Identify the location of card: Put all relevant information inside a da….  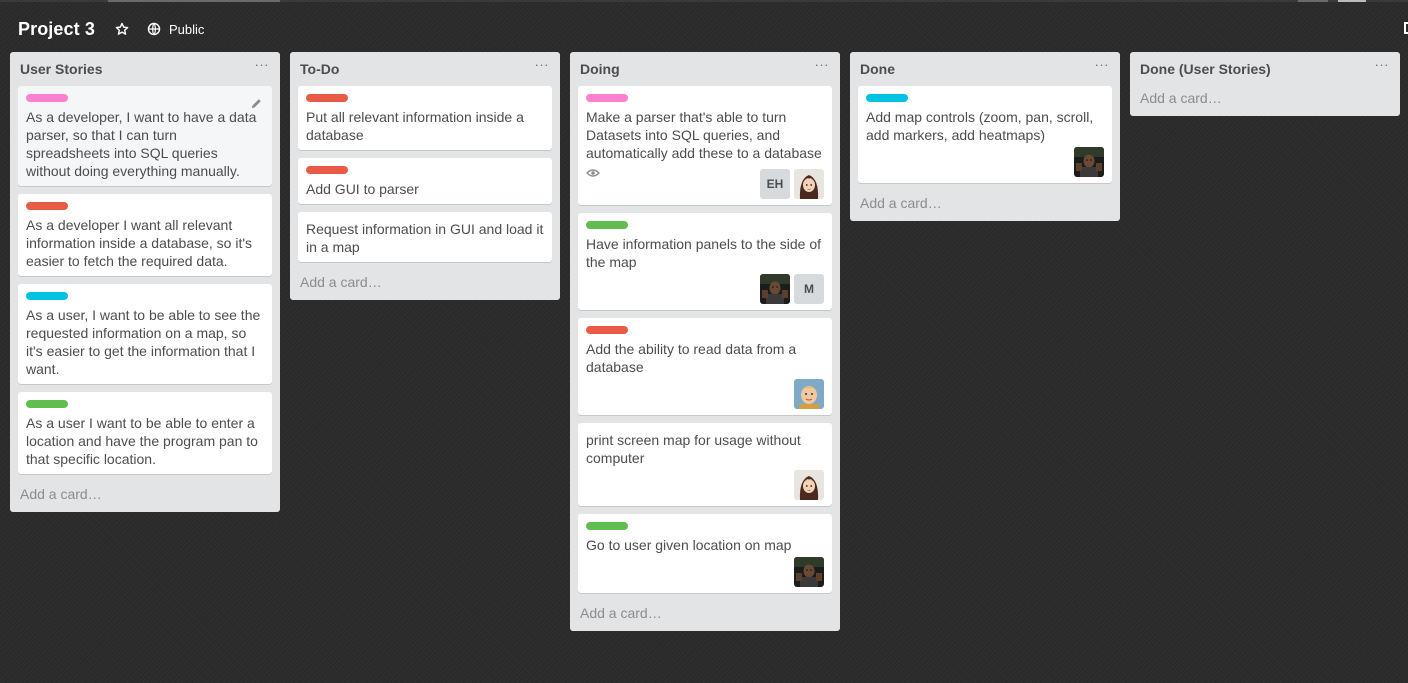
(425, 118).